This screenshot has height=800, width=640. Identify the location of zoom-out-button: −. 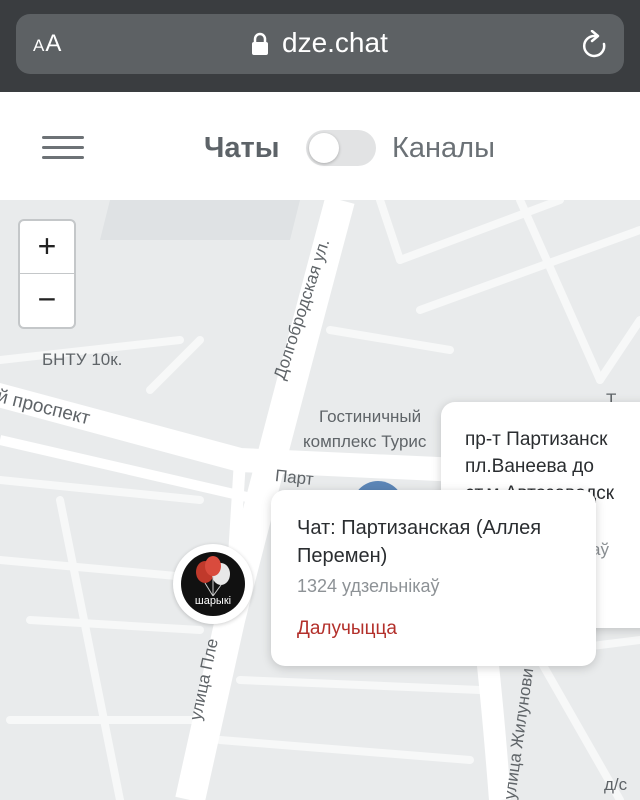
(47, 300).